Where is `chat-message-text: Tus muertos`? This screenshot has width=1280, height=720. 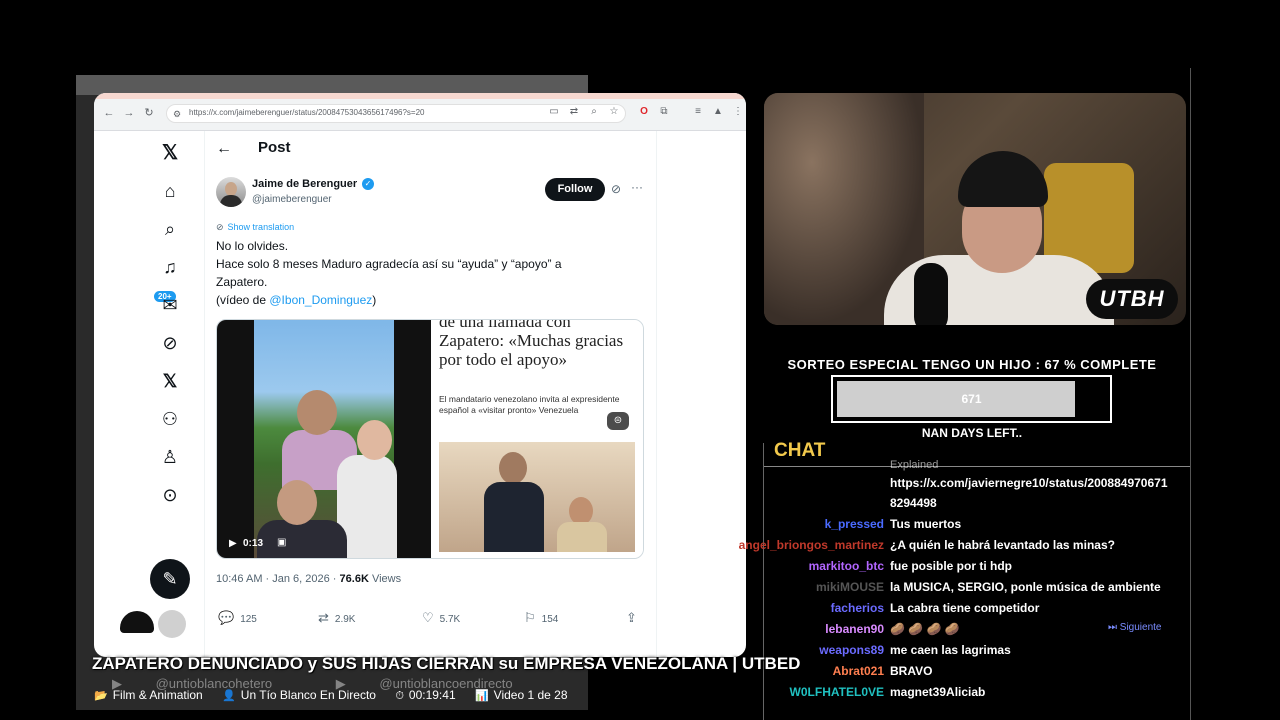
chat-message-text: Tus muertos is located at coordinates (926, 524).